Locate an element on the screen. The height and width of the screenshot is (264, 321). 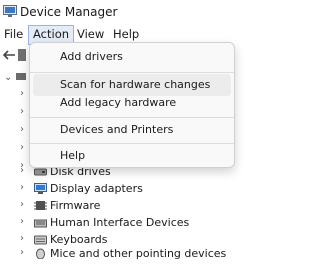
menu-help: Help is located at coordinates (126, 34).